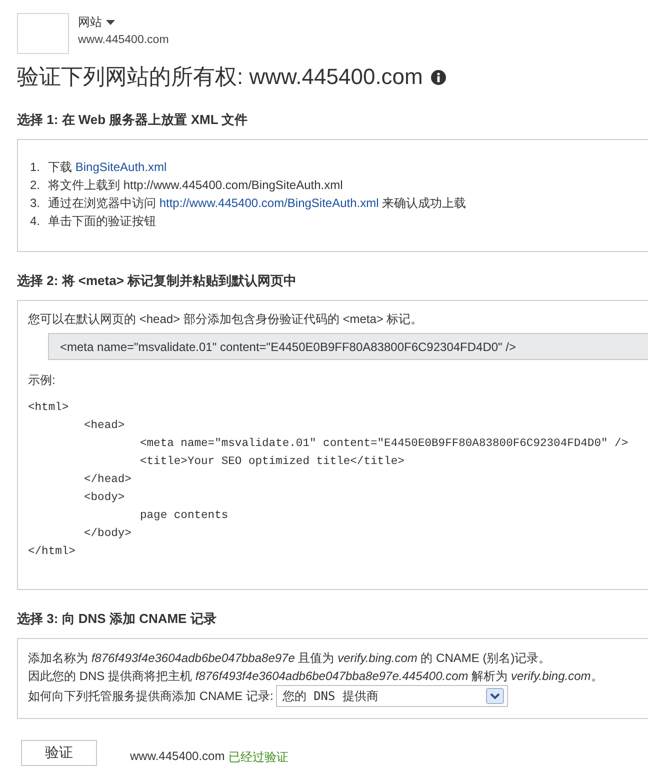 The height and width of the screenshot is (776, 648). I want to click on dns-provider-select: 您的 DNS 提供商, so click(392, 696).